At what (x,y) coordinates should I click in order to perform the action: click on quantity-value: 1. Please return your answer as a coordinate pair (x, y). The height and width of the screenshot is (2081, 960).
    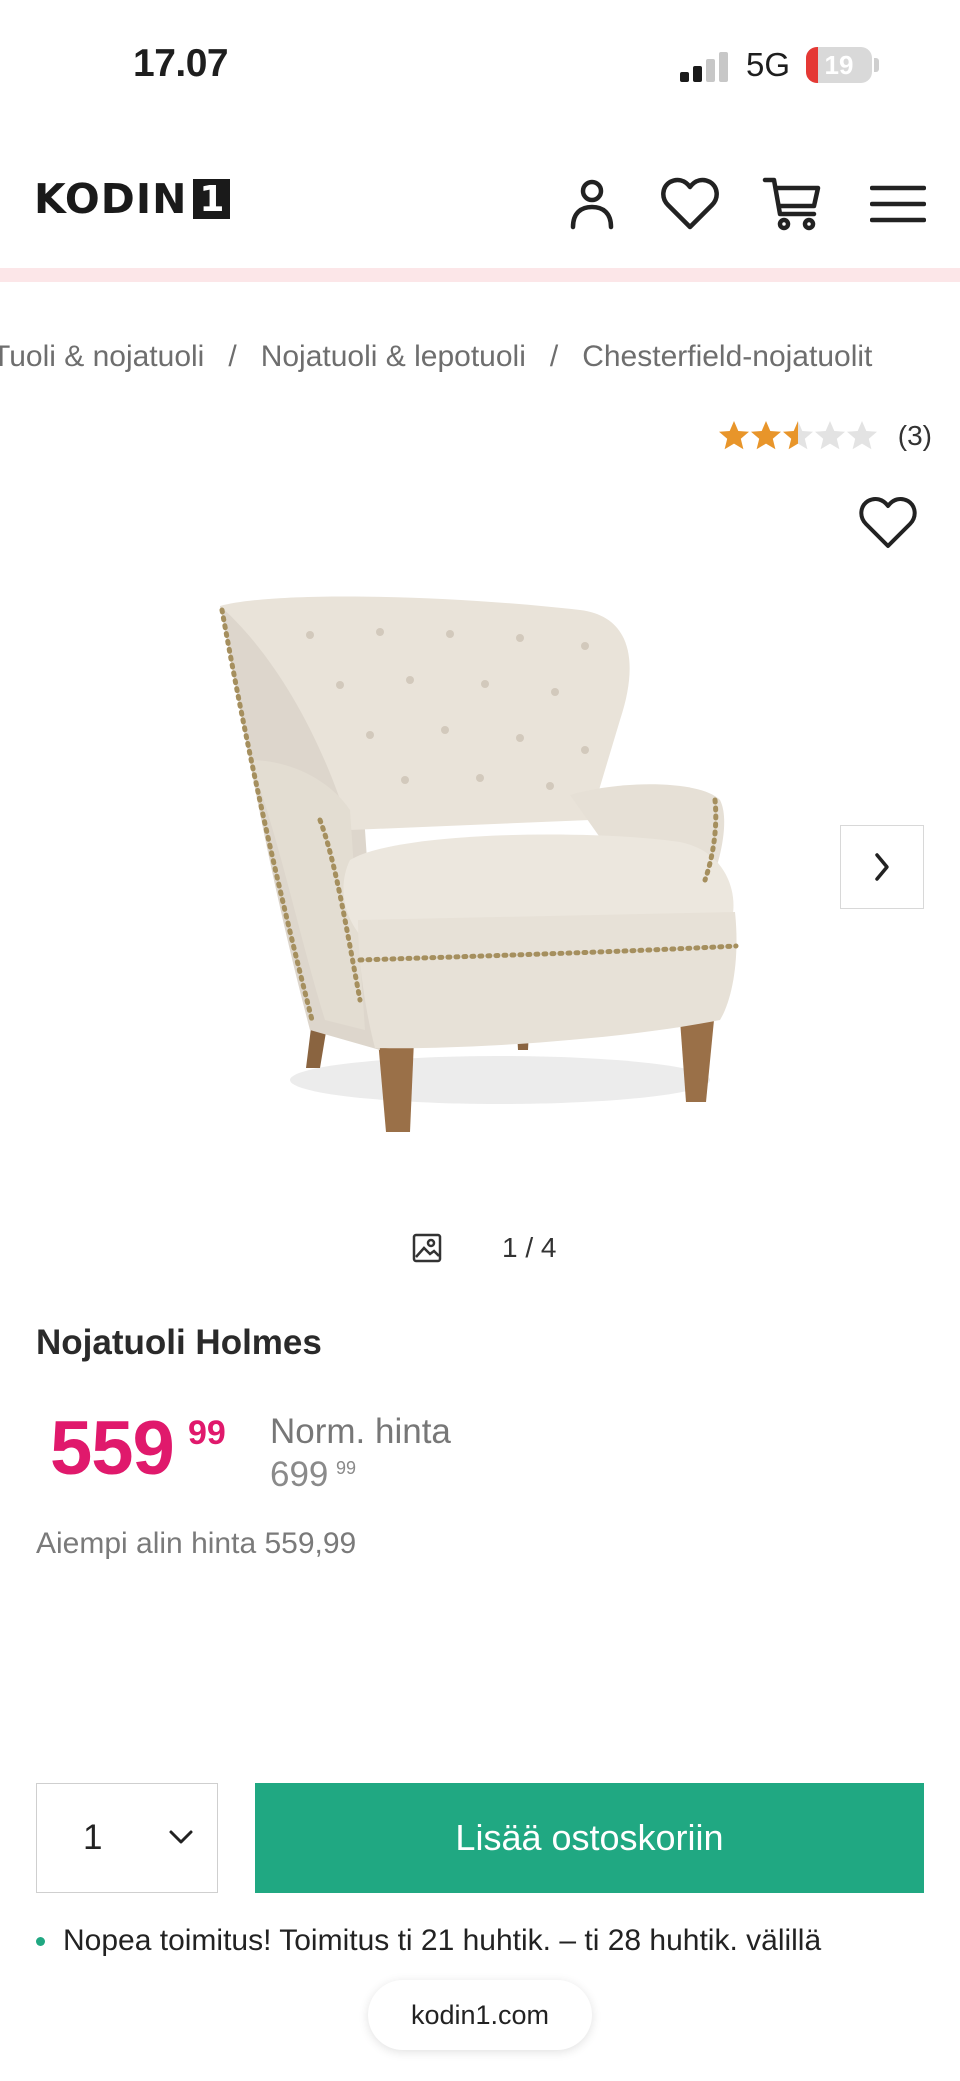
    Looking at the image, I should click on (93, 1837).